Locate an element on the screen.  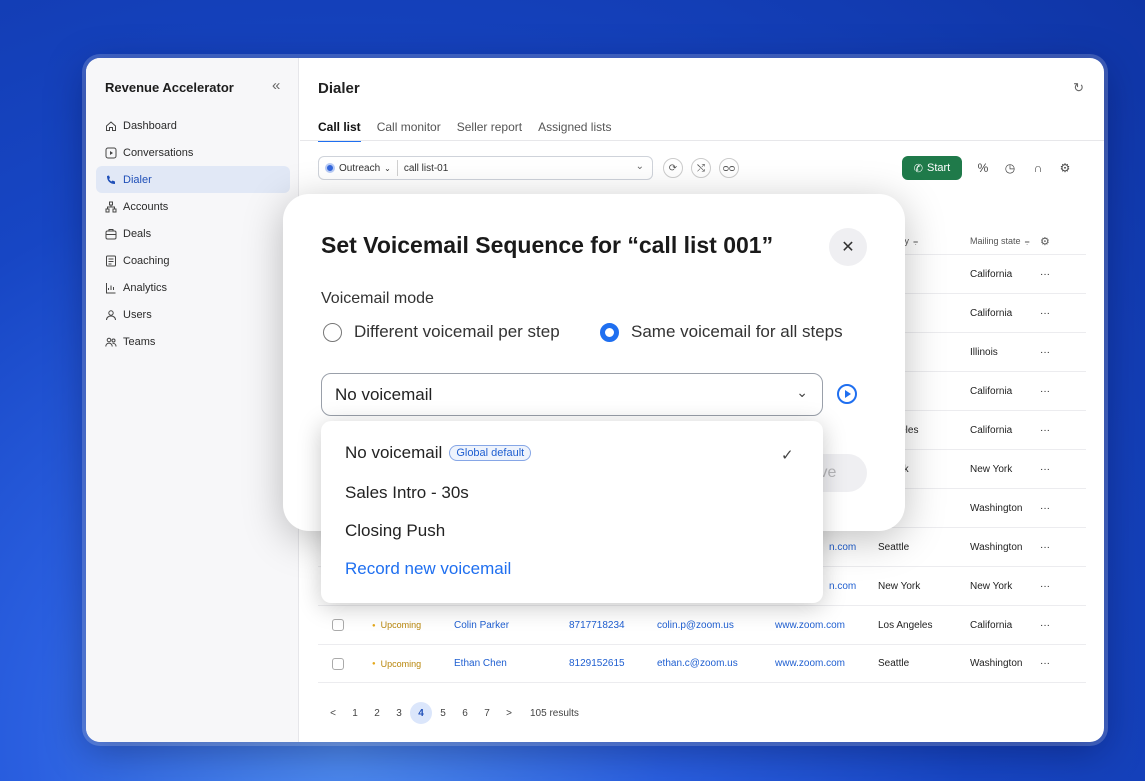
call-list-selector: Outreach ⌄ call list-01 ⌄ is located at coordinates (485, 168).